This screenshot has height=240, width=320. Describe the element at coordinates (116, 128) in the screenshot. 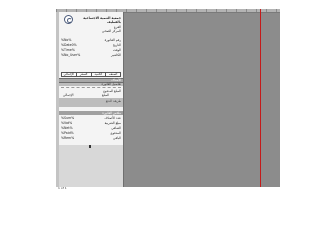

I see `totals-label: الصافي` at that location.